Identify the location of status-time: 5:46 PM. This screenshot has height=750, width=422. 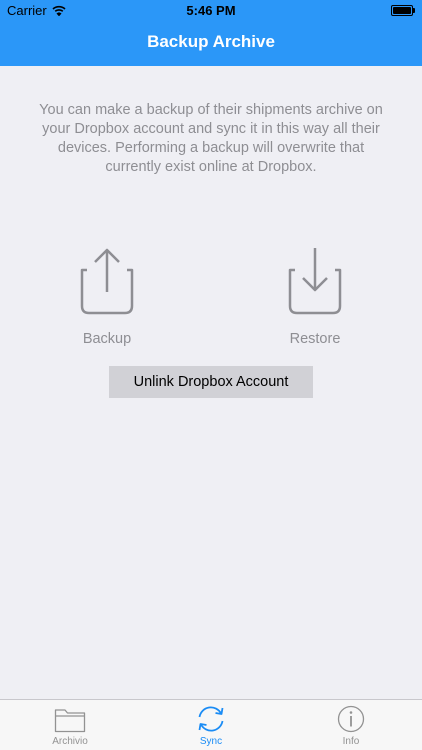
(211, 10).